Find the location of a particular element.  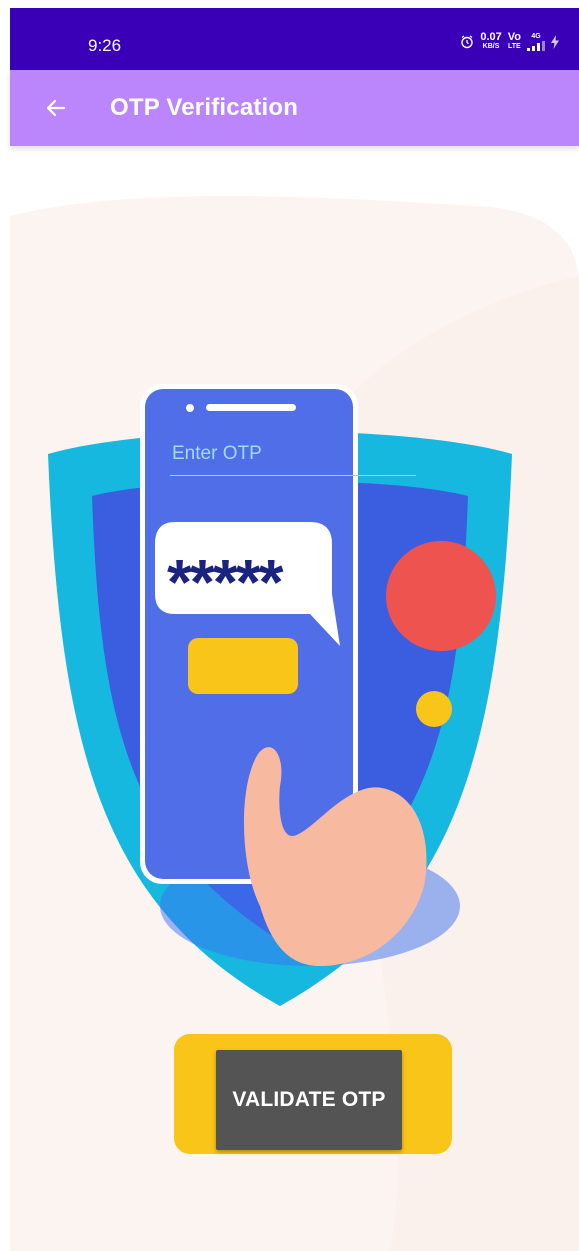

charging-icon is located at coordinates (555, 41).